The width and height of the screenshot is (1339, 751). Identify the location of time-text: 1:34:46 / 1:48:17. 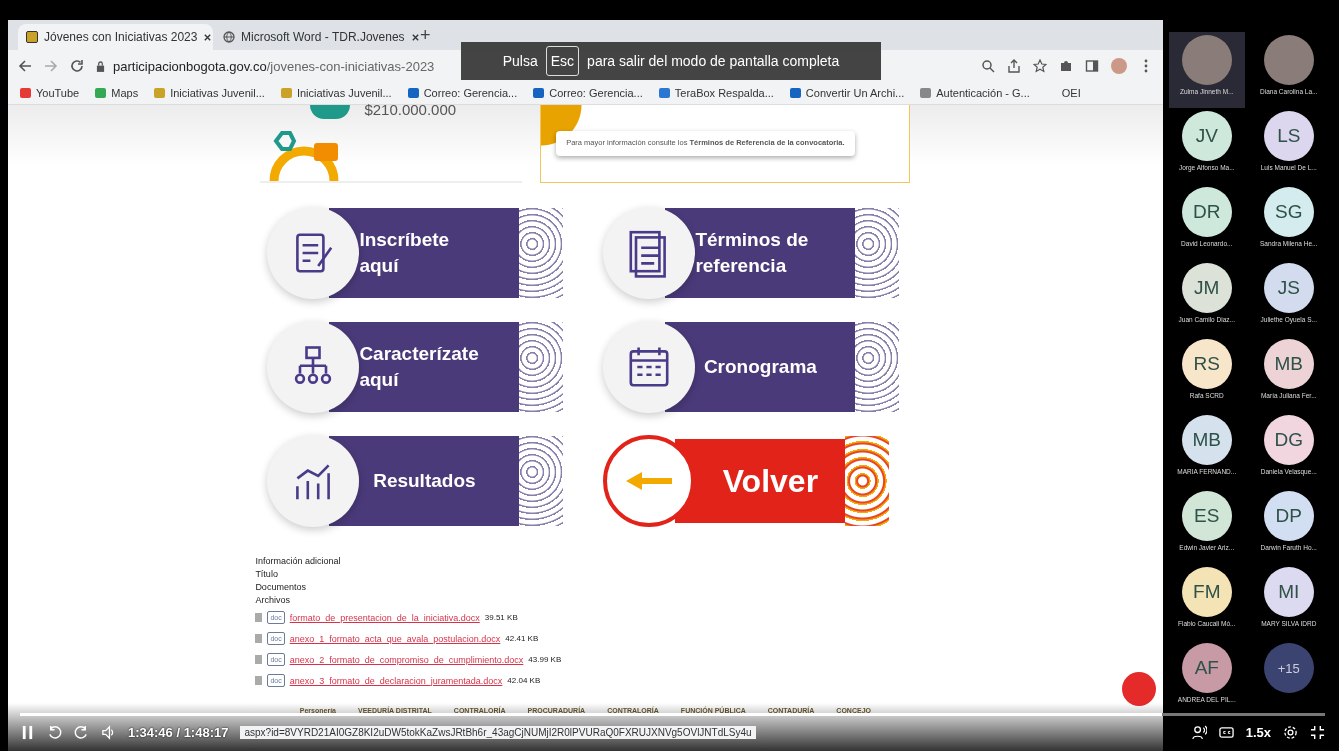
(178, 732).